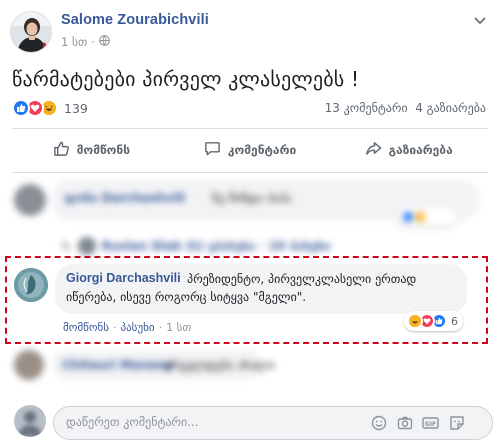 The width and height of the screenshot is (500, 447). I want to click on composer-avatar, so click(30, 421).